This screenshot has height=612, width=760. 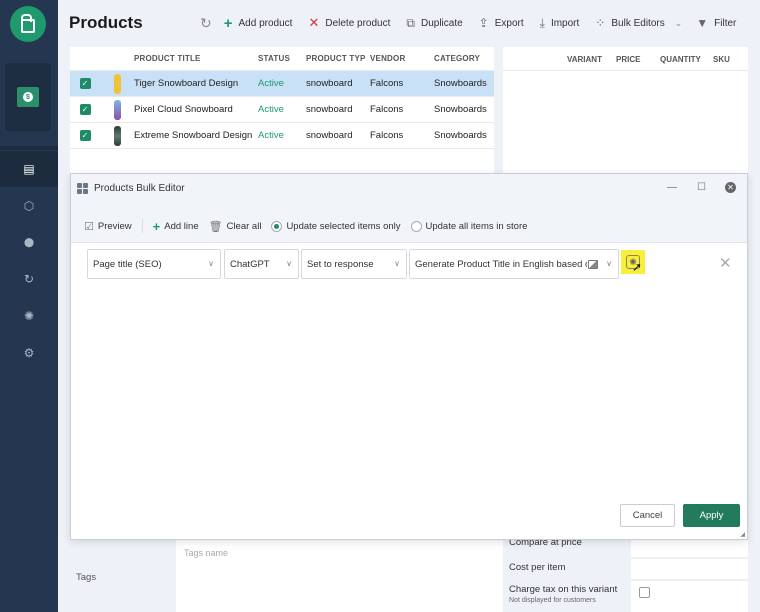 I want to click on mouse-cursor-icon: ➚, so click(x=637, y=267).